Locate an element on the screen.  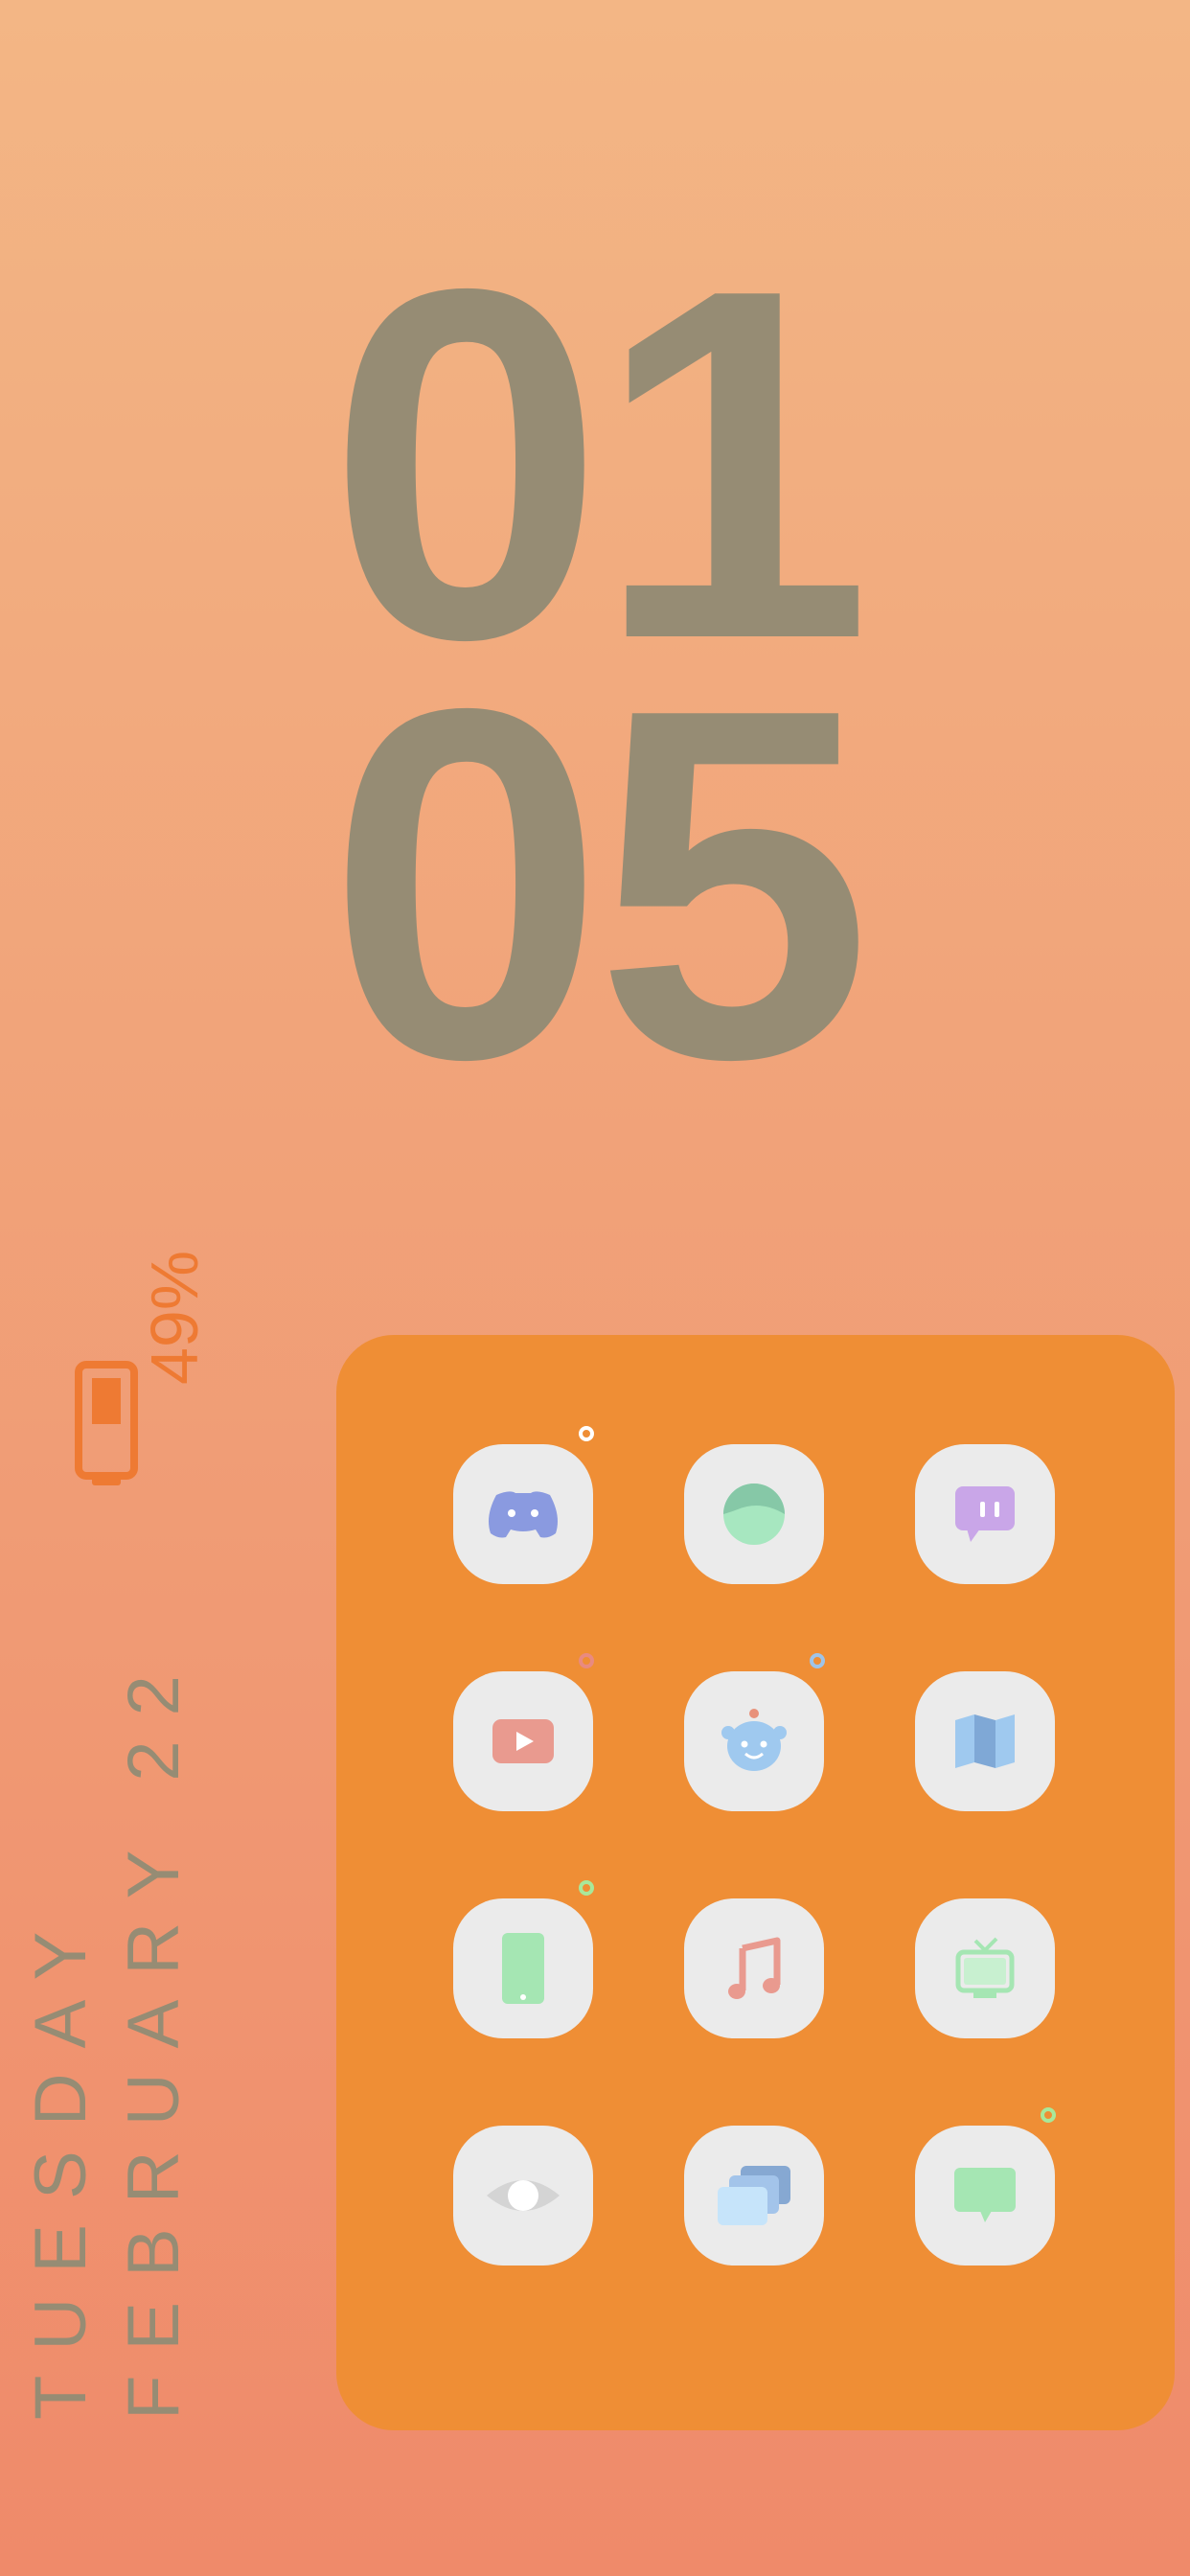
discord-icon is located at coordinates (524, 1514).